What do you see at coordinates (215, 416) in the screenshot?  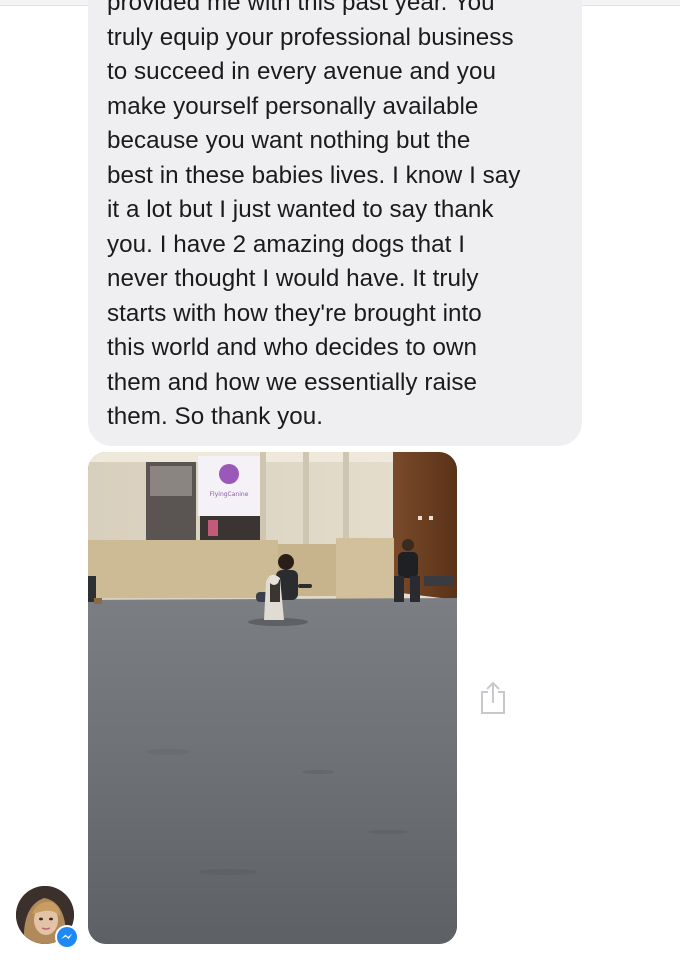 I see `message-line: them. So thank you.` at bounding box center [215, 416].